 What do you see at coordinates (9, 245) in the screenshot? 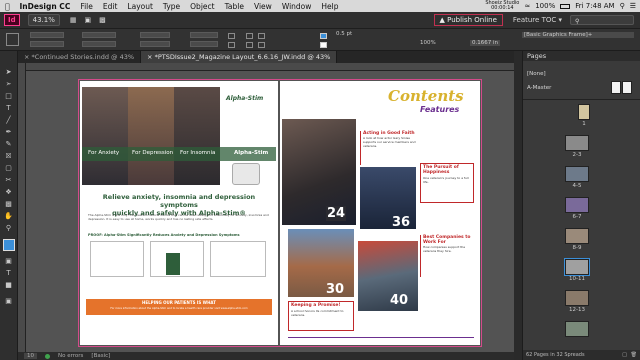
I see `fill-stroke-swatch` at bounding box center [9, 245].